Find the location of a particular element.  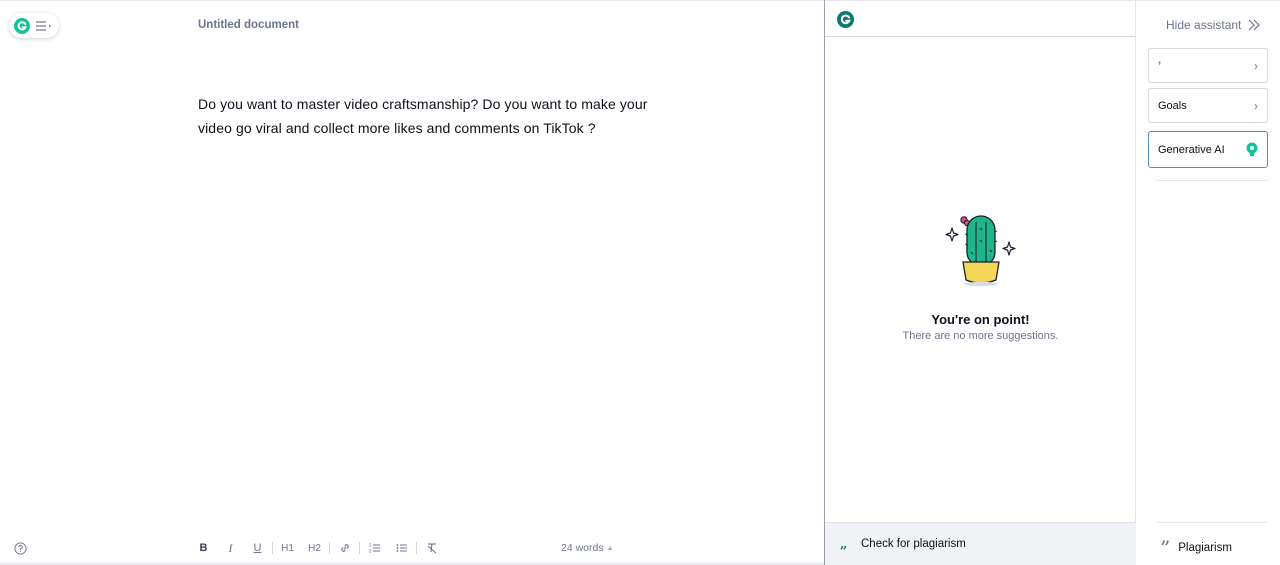

goals-label: Goals is located at coordinates (1172, 105).